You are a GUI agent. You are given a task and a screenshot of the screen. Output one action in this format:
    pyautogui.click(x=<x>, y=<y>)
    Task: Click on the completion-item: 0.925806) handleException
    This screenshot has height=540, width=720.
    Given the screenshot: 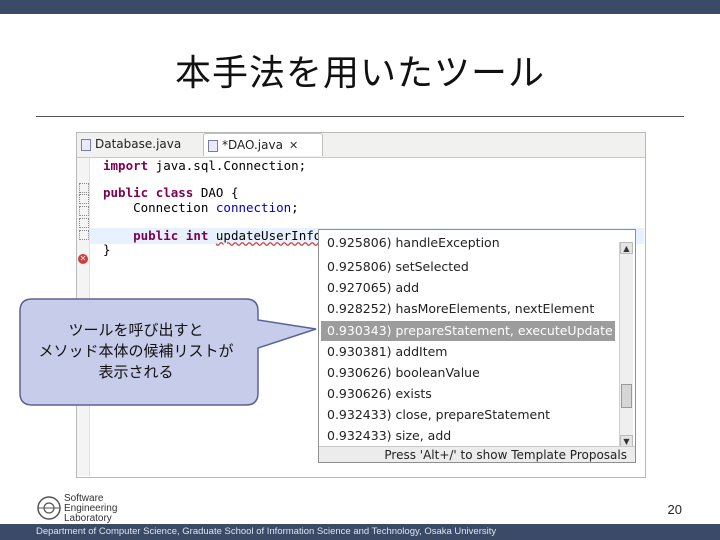 What is the action you would take?
    pyautogui.click(x=468, y=243)
    